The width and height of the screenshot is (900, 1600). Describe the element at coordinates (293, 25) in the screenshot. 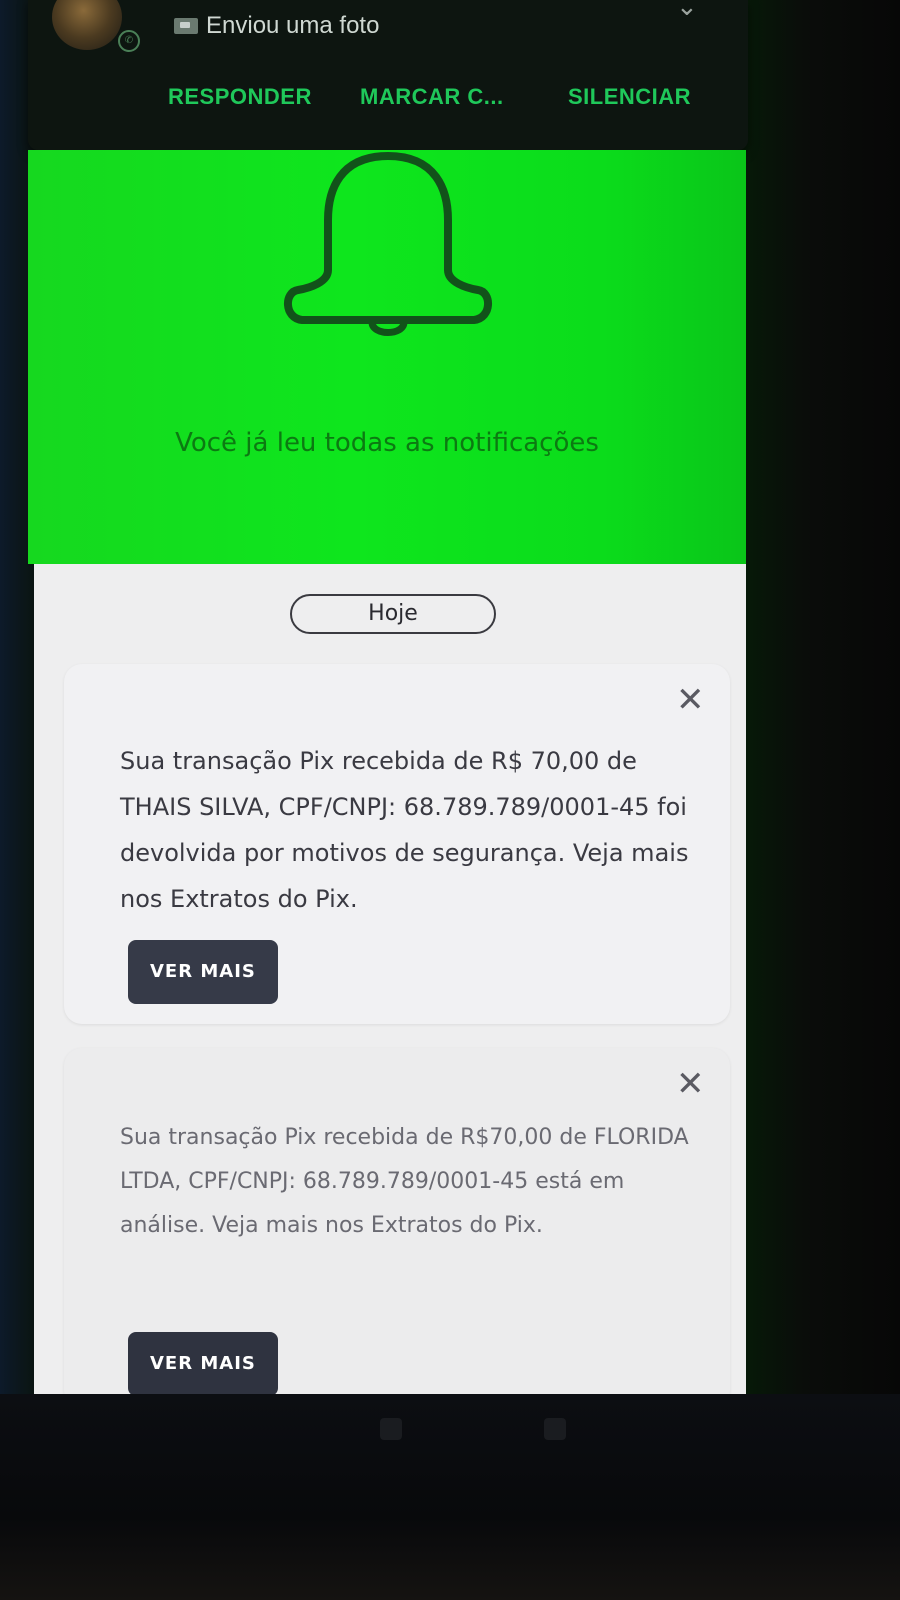

I see `notification-text: Enviou uma foto` at that location.